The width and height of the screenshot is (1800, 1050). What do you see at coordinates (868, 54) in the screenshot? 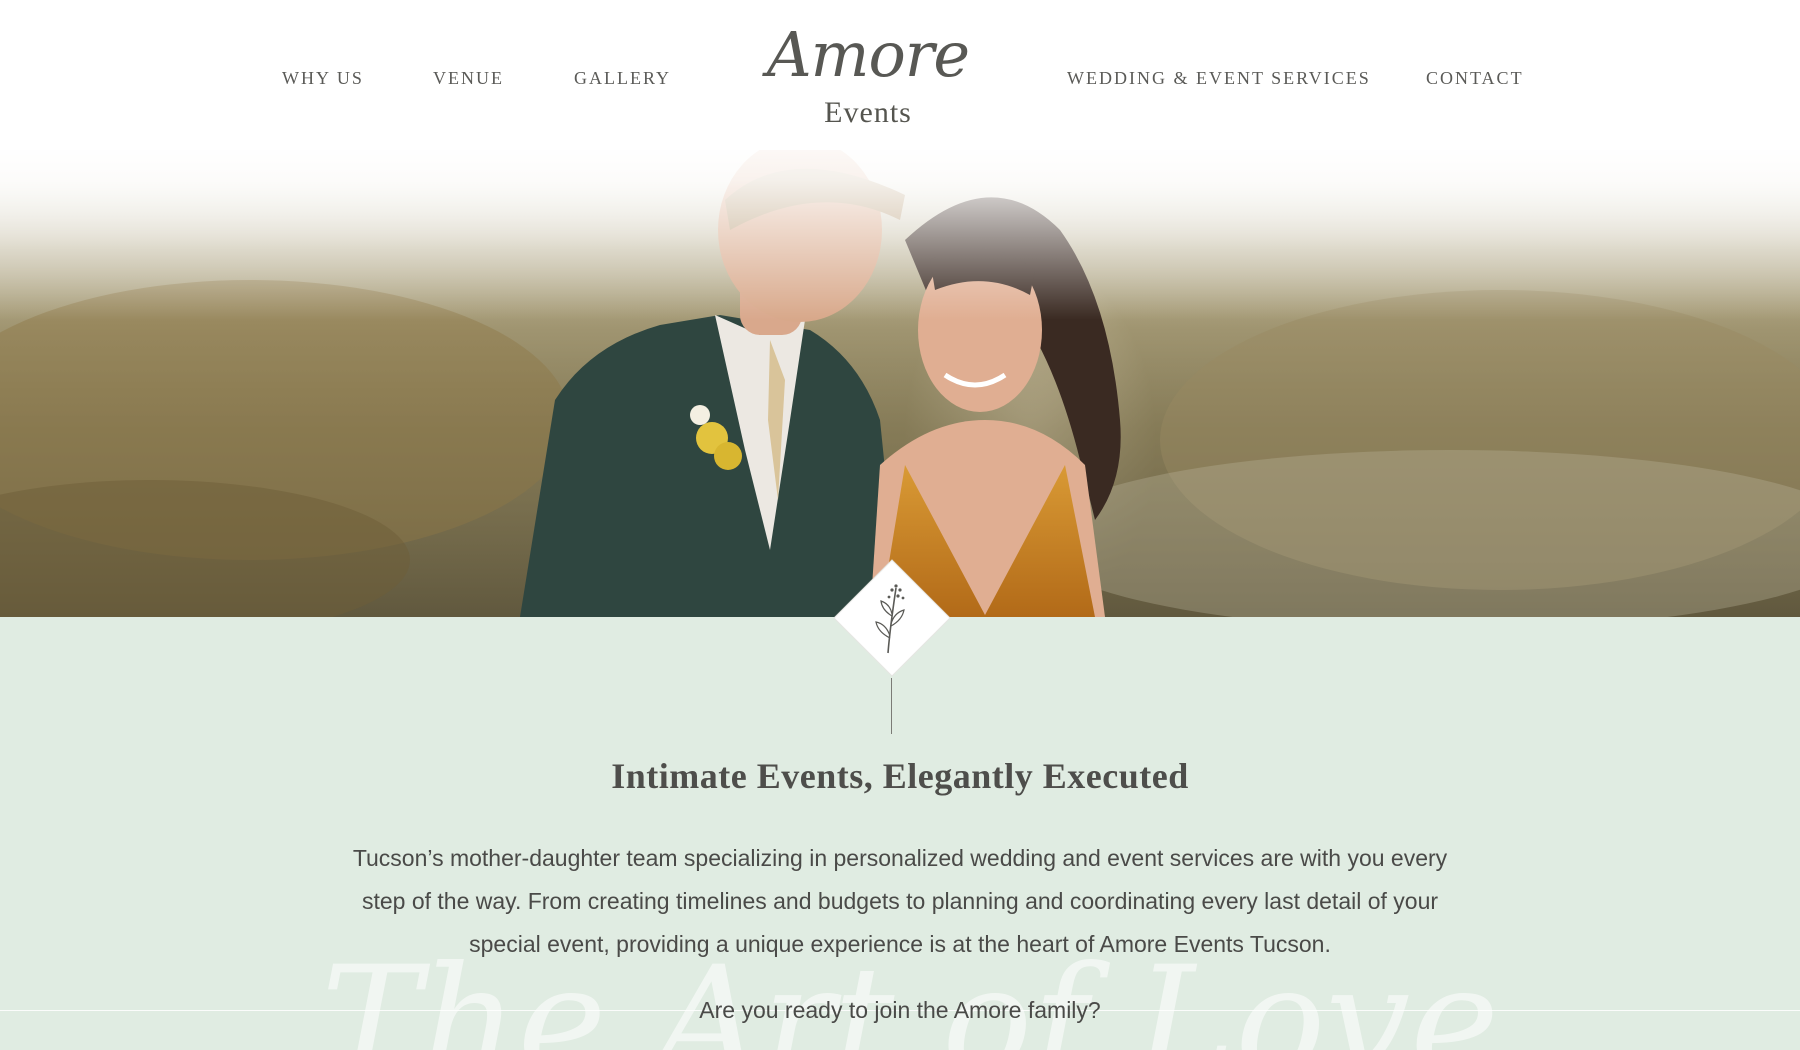
I see `logo-script-text: Amore` at bounding box center [868, 54].